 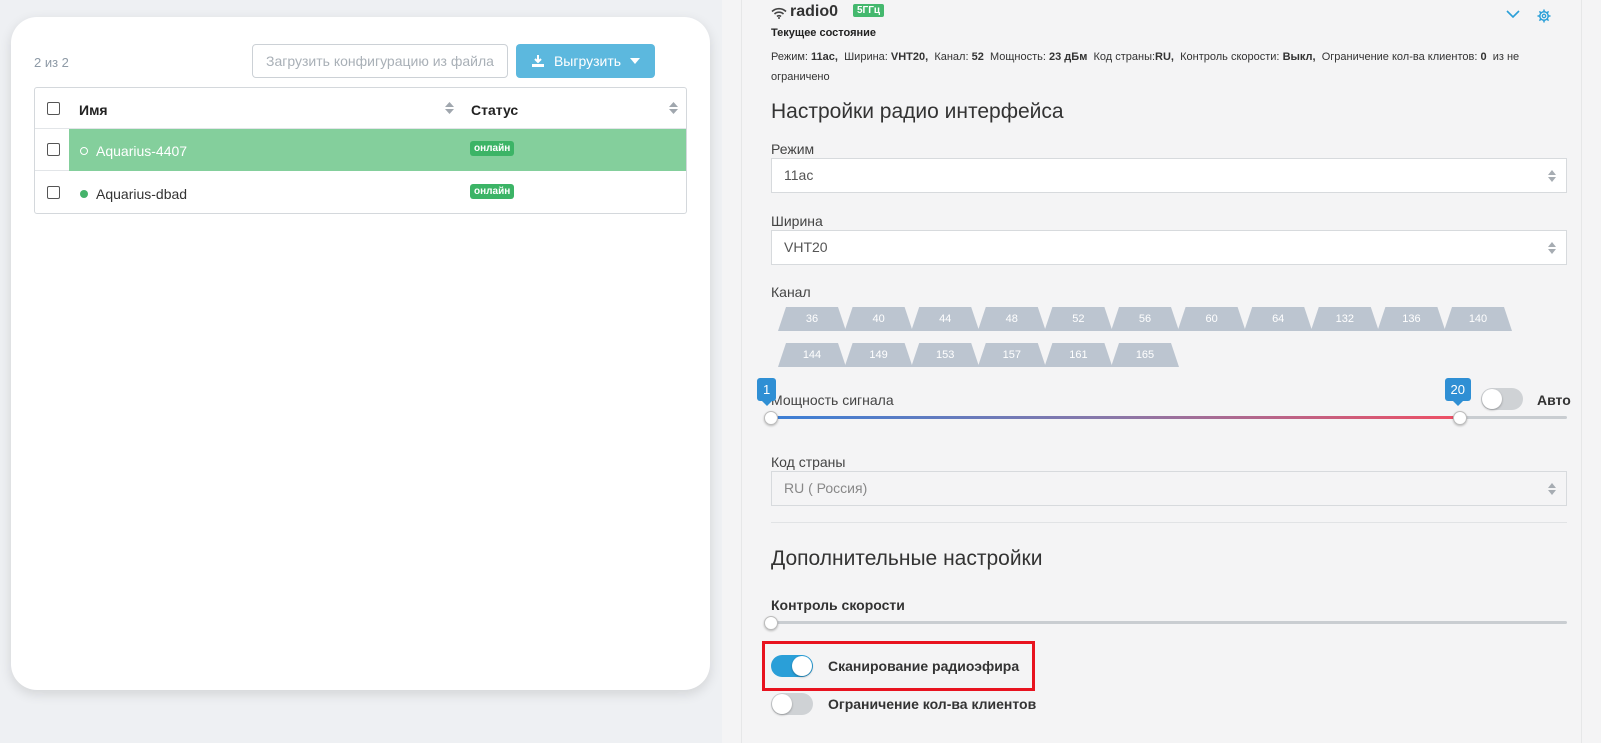 What do you see at coordinates (767, 392) in the screenshot?
I see `slider-min-tooltip: 1` at bounding box center [767, 392].